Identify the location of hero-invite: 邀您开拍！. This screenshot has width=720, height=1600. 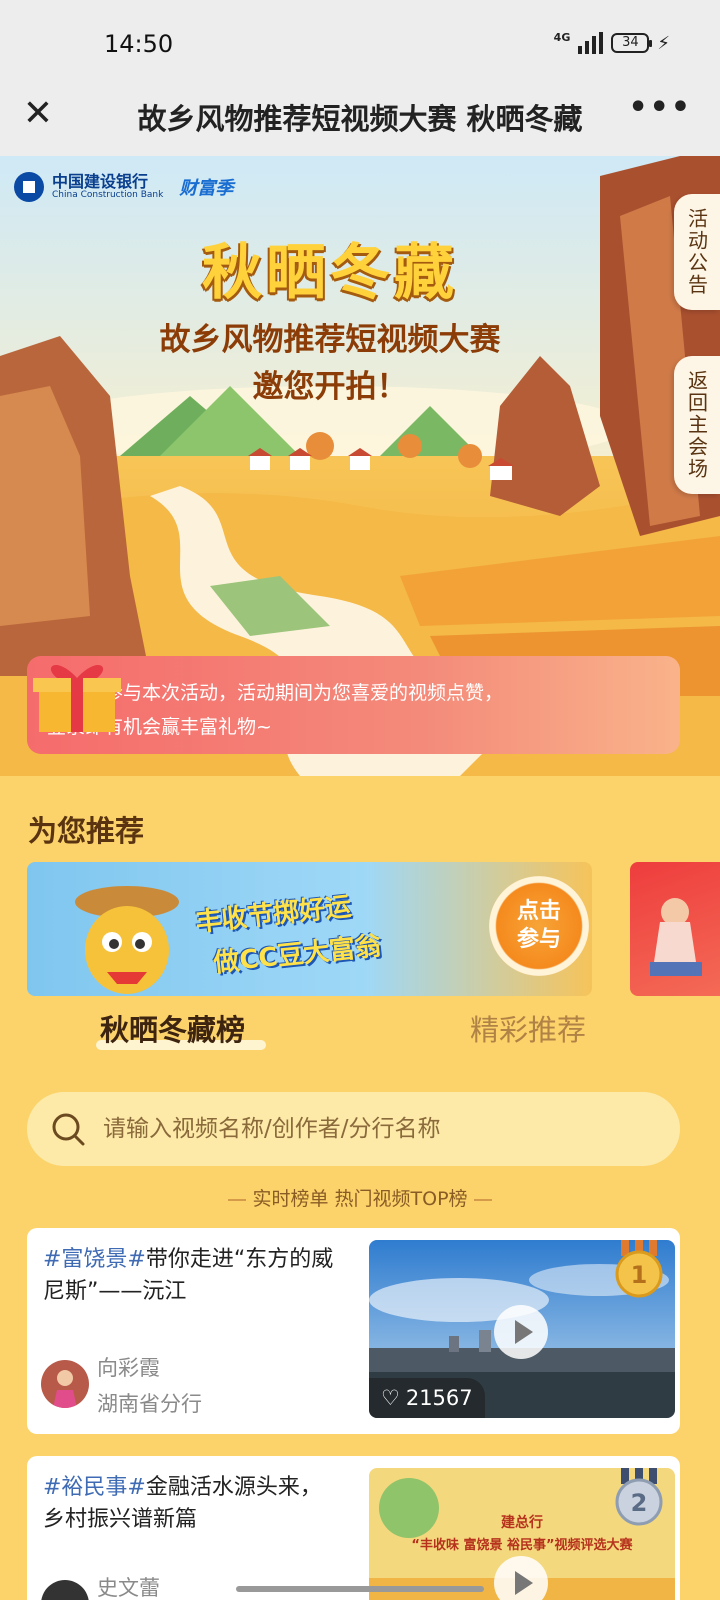
(330, 387).